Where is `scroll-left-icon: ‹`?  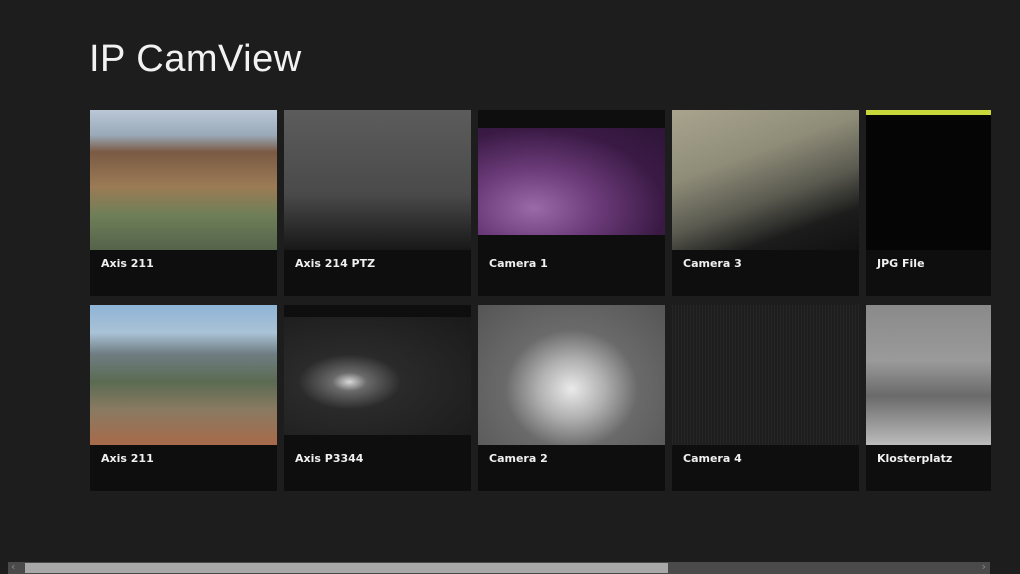 scroll-left-icon: ‹ is located at coordinates (13, 566).